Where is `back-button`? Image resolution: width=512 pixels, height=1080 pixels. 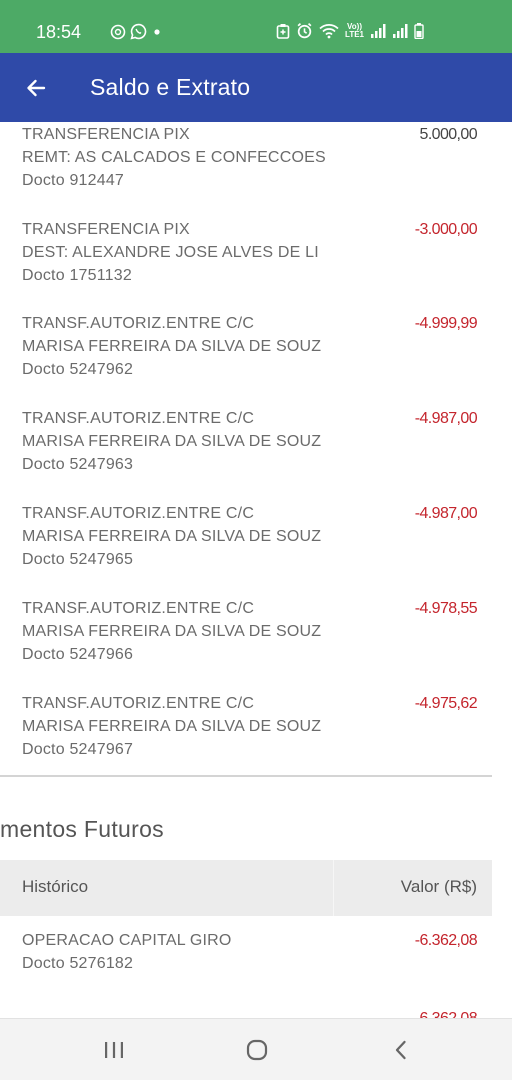 back-button is located at coordinates (36, 88).